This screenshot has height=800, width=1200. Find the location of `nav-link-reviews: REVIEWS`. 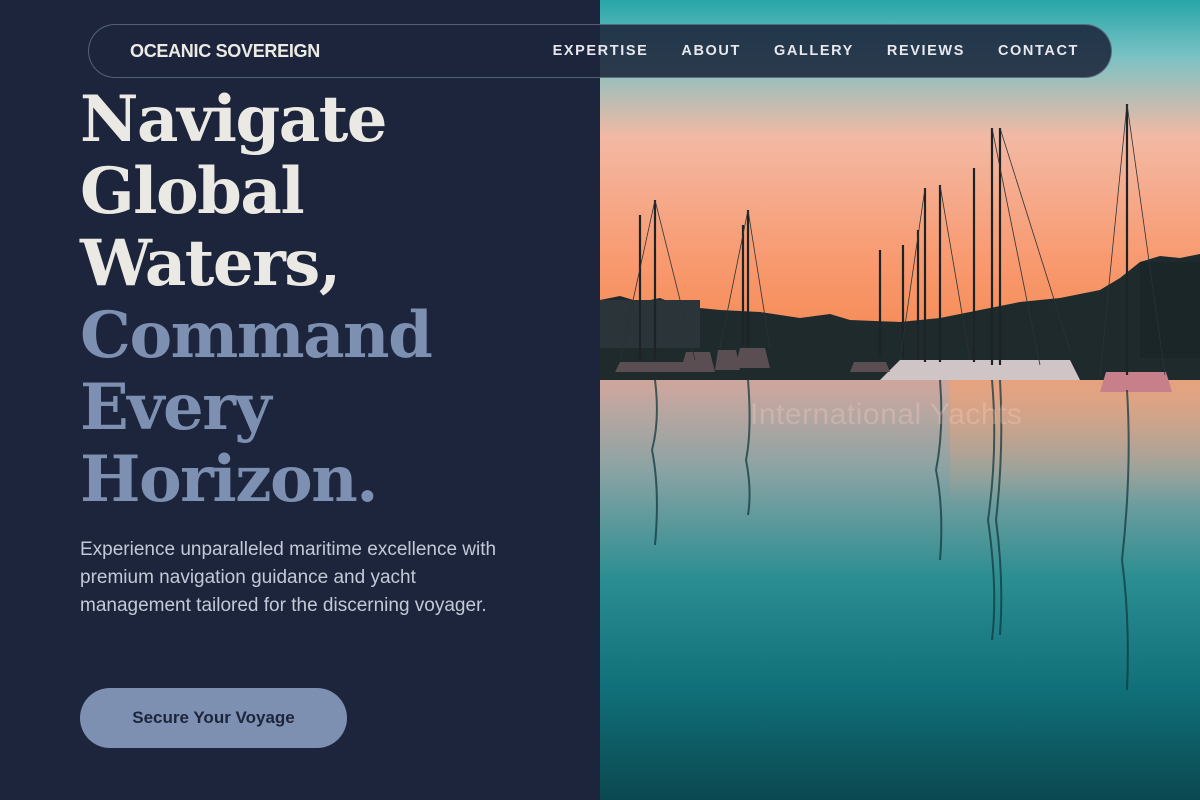

nav-link-reviews: REVIEWS is located at coordinates (926, 51).